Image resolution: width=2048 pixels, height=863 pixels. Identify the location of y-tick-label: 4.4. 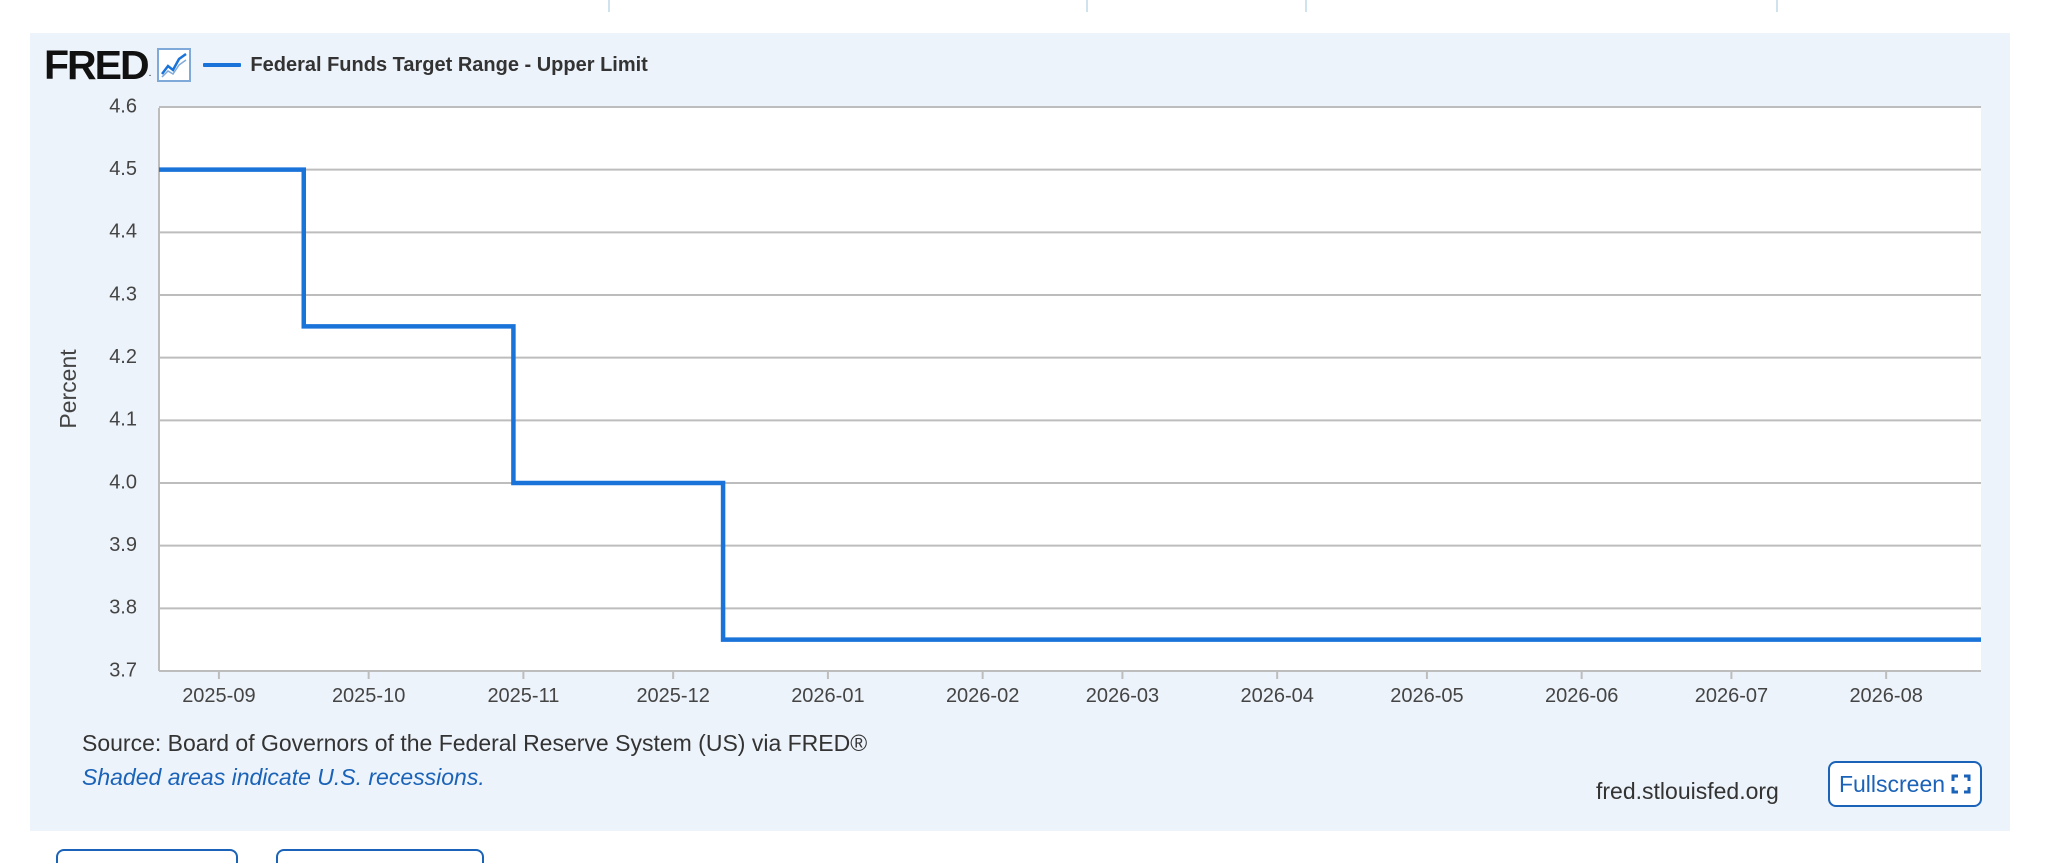
(123, 232).